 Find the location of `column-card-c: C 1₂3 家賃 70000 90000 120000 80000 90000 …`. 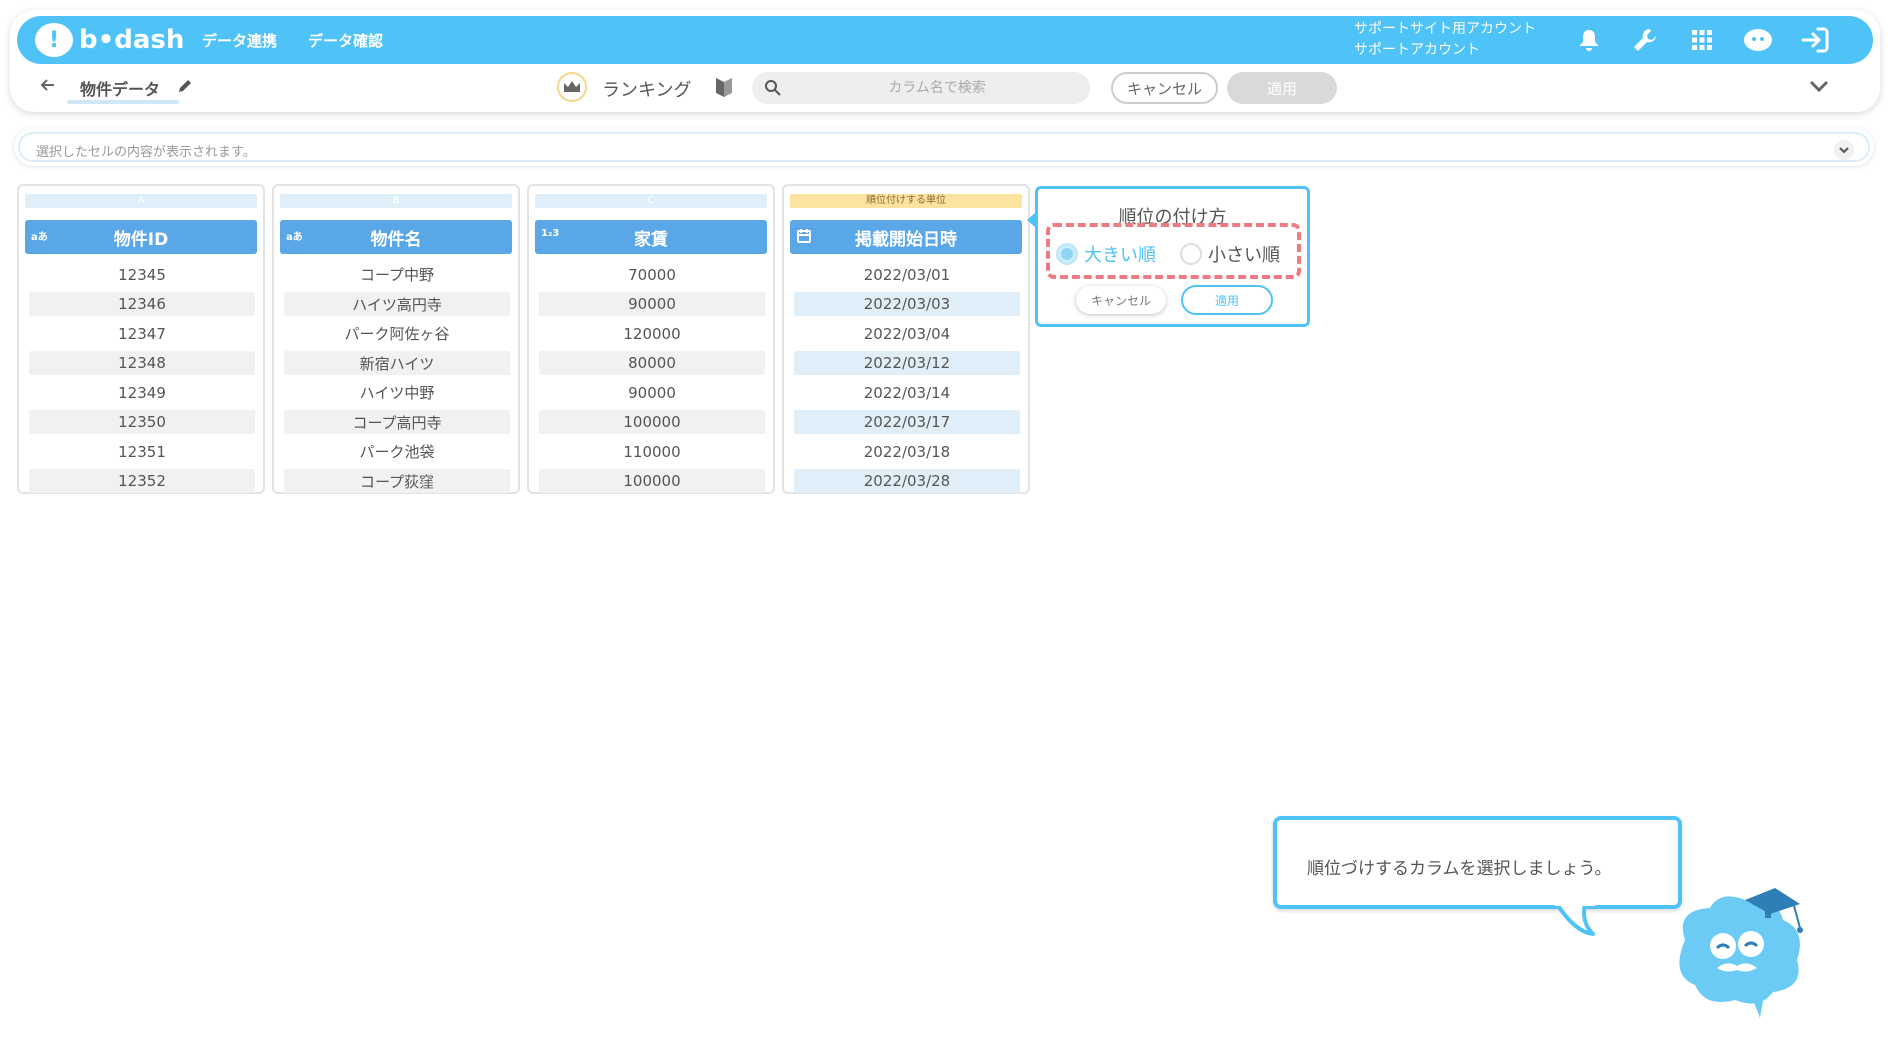

column-card-c: C 1₂3 家賃 70000 90000 120000 80000 90000 … is located at coordinates (651, 339).